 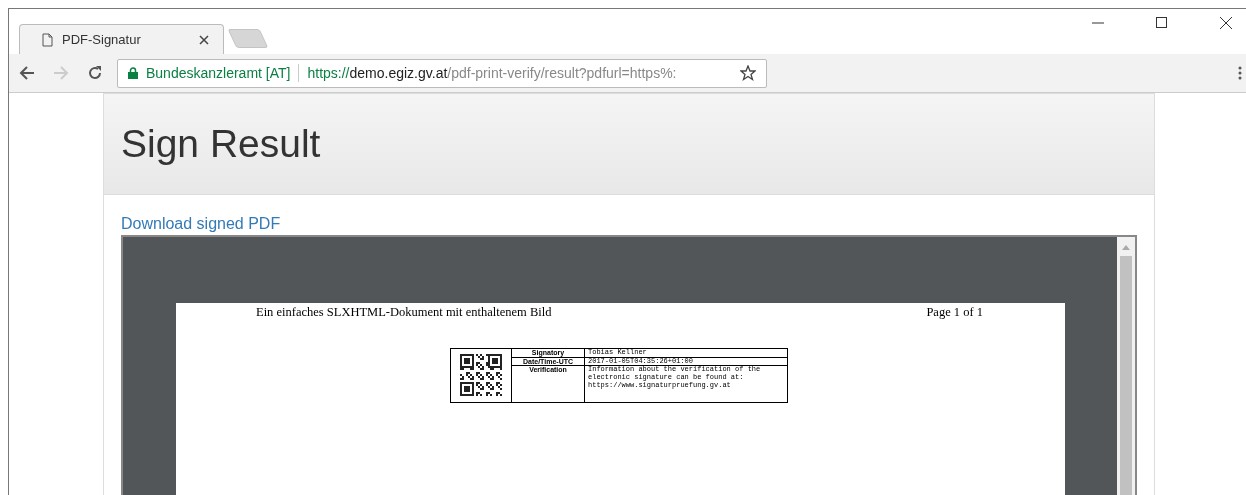 I want to click on scrollbar, so click(x=1126, y=366).